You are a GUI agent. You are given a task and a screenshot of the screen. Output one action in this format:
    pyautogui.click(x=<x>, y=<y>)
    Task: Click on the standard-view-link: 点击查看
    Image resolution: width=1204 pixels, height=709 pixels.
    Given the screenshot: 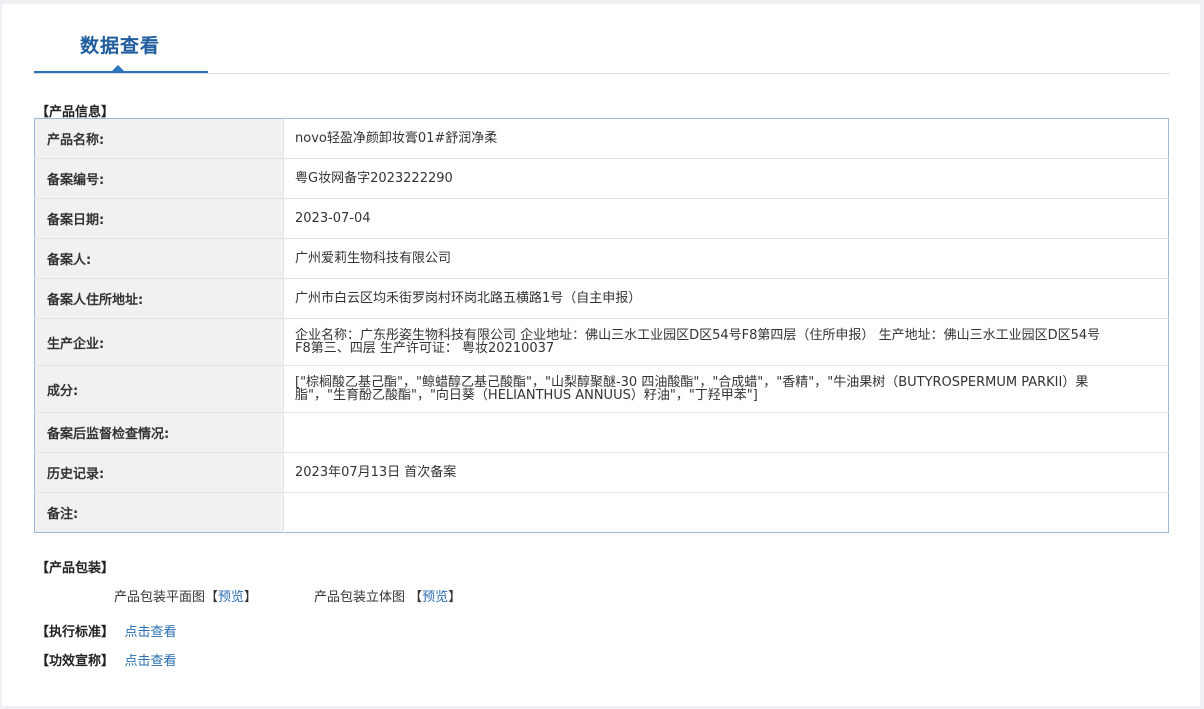 What is the action you would take?
    pyautogui.click(x=151, y=632)
    